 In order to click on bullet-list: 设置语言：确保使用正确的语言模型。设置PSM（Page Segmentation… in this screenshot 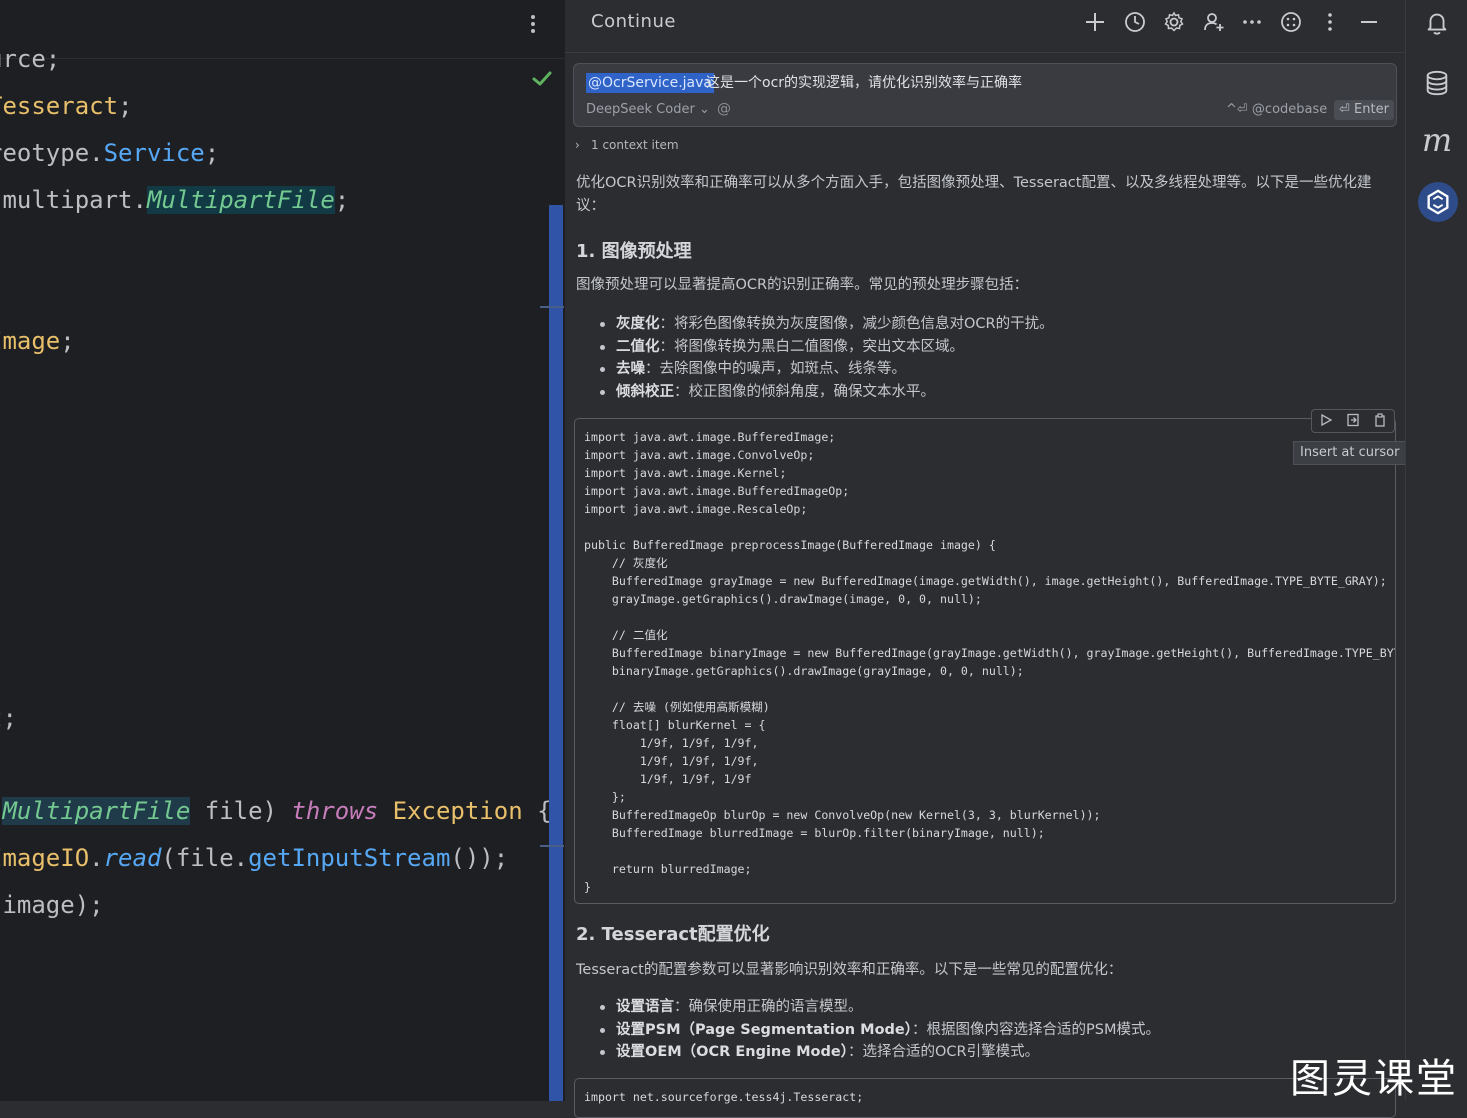, I will do `click(879, 1030)`.